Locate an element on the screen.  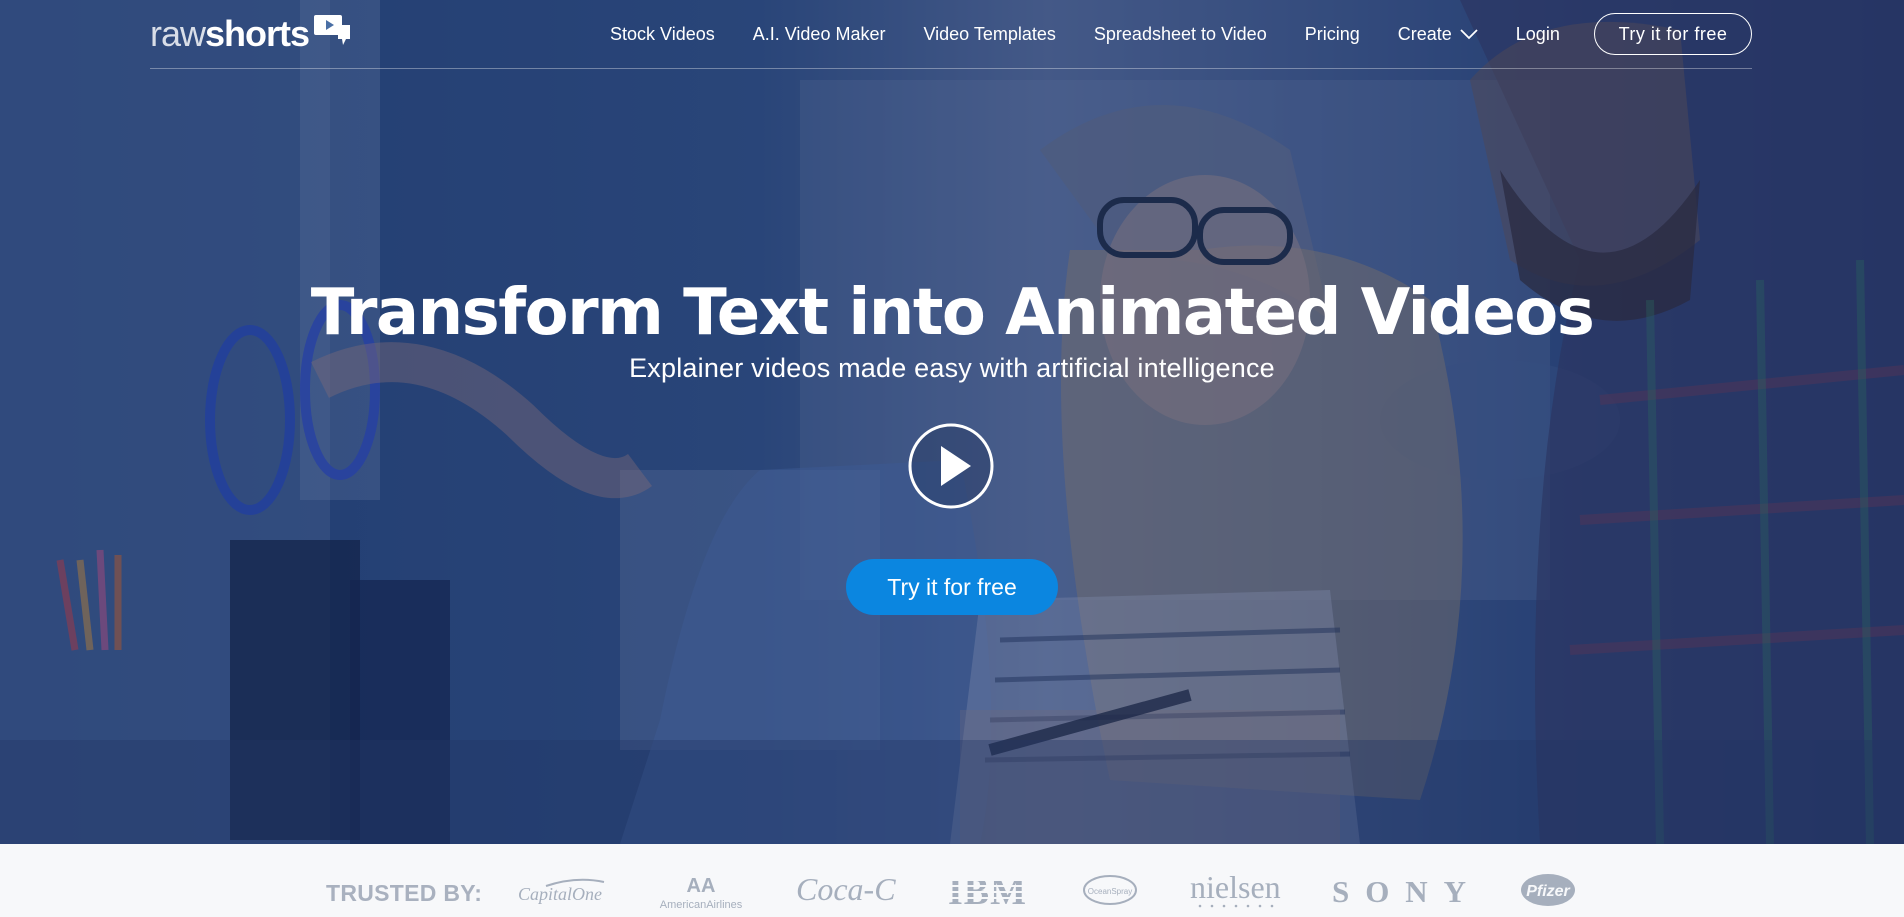
ibm-text: IBM is located at coordinates (987, 890).